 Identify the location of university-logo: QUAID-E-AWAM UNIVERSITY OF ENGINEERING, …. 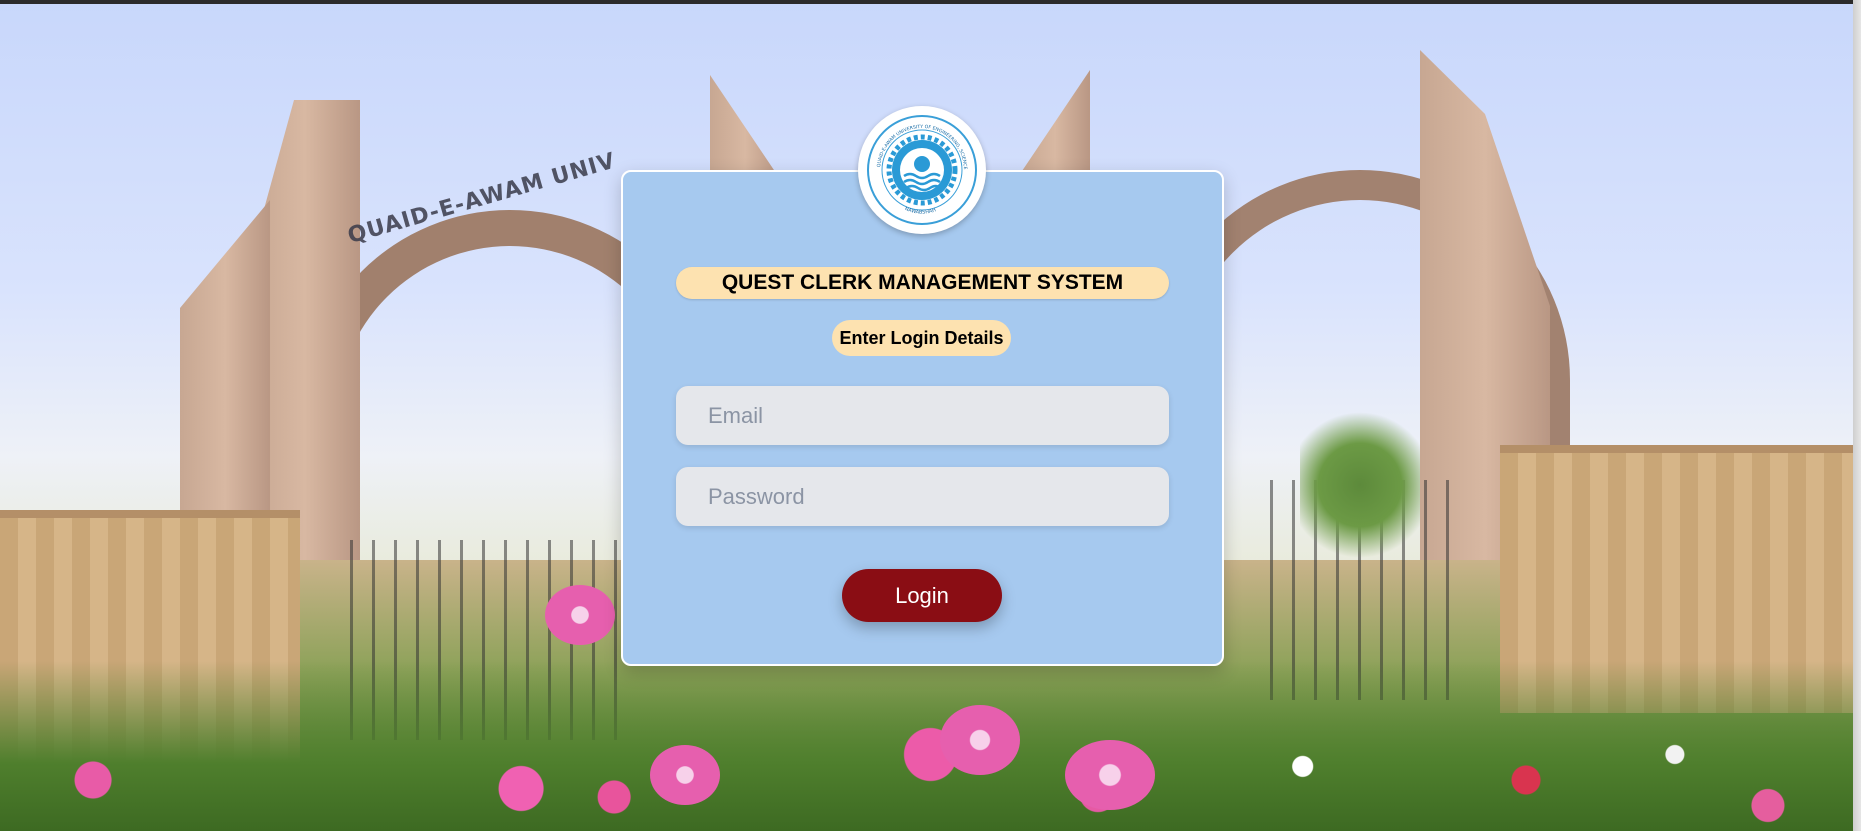
(922, 170).